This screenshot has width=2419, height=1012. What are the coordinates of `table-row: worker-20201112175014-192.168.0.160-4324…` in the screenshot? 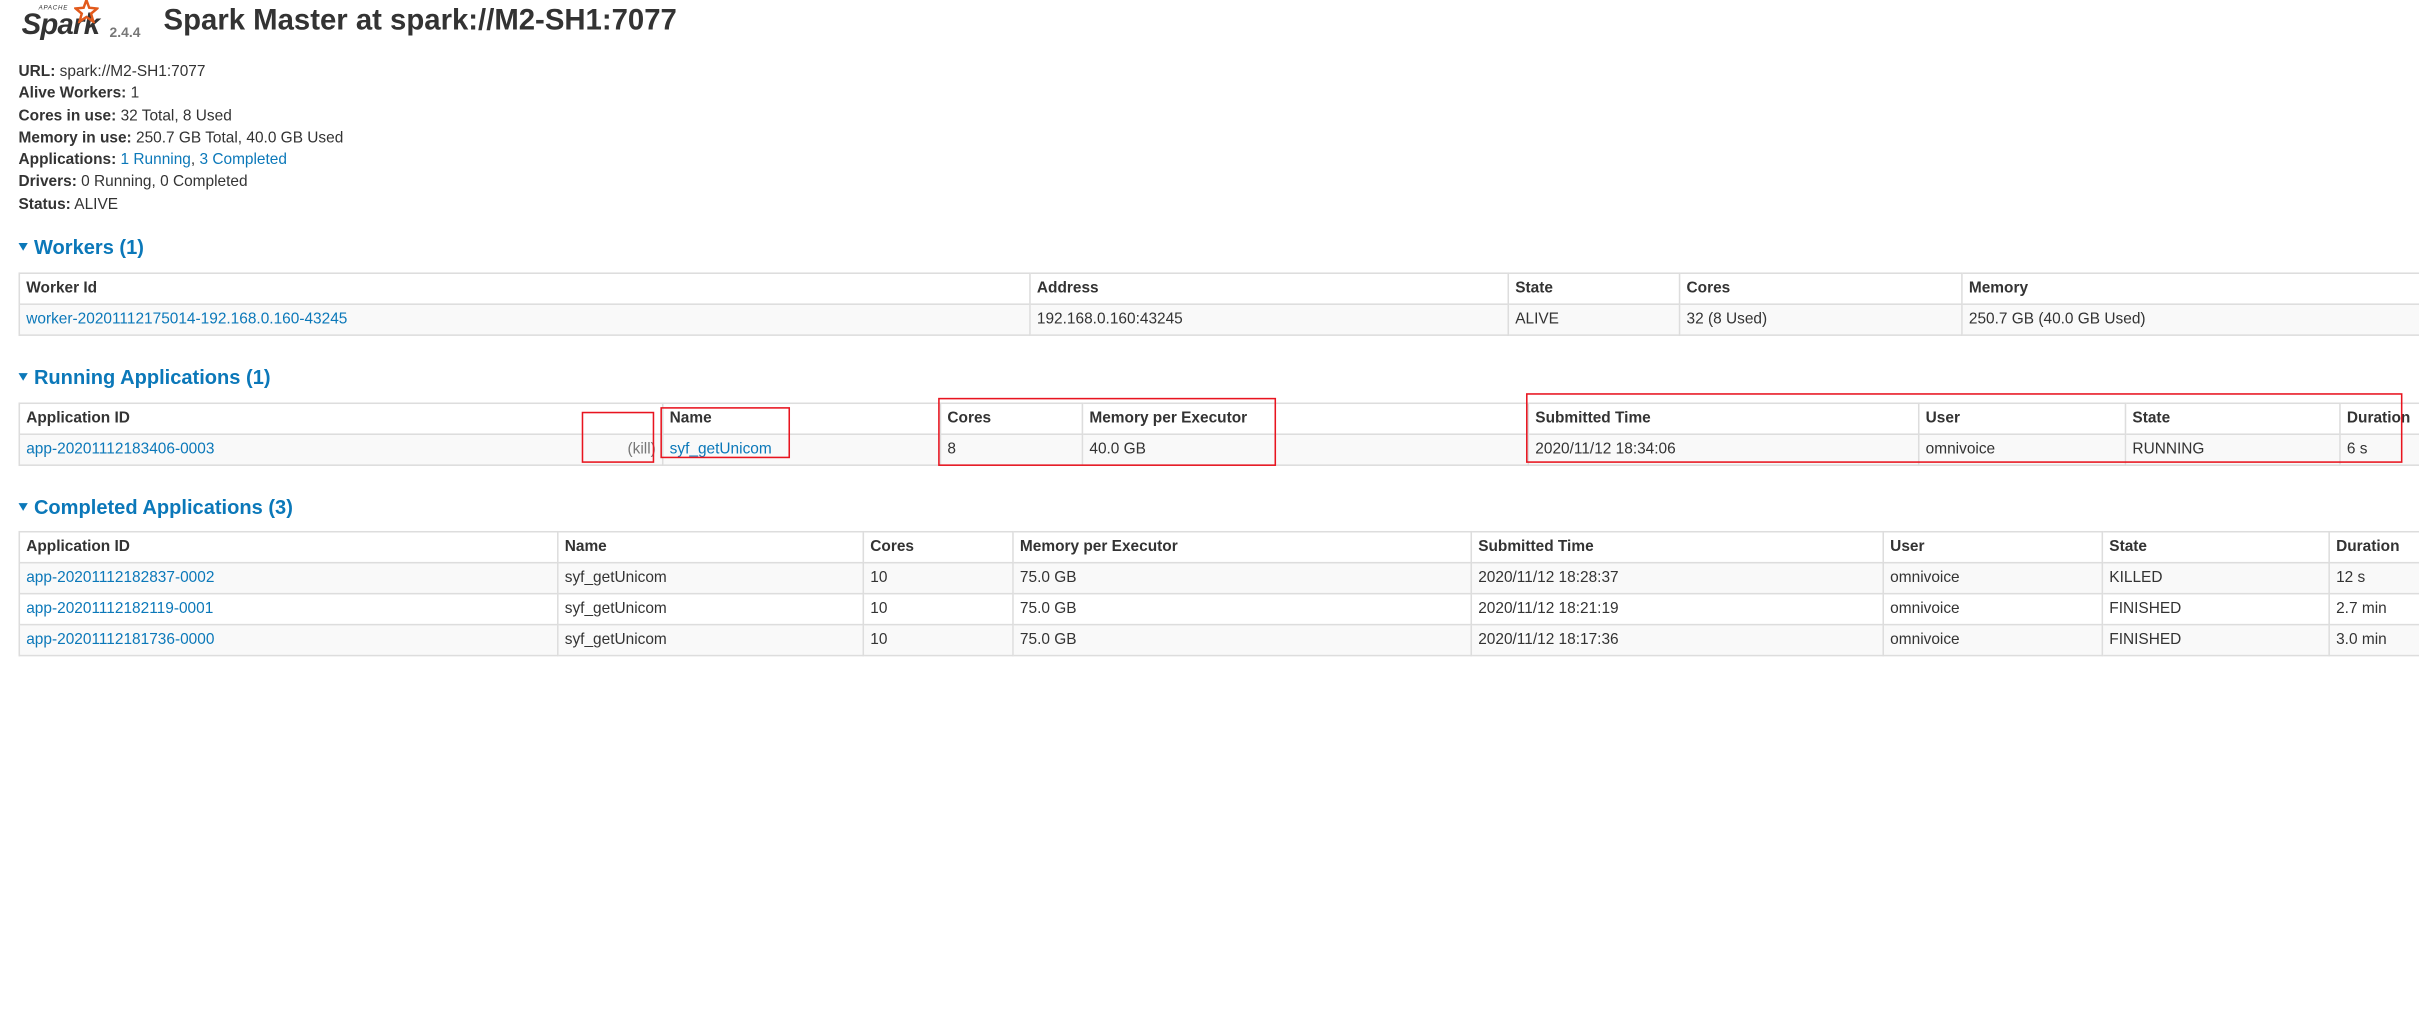 It's located at (1218, 319).